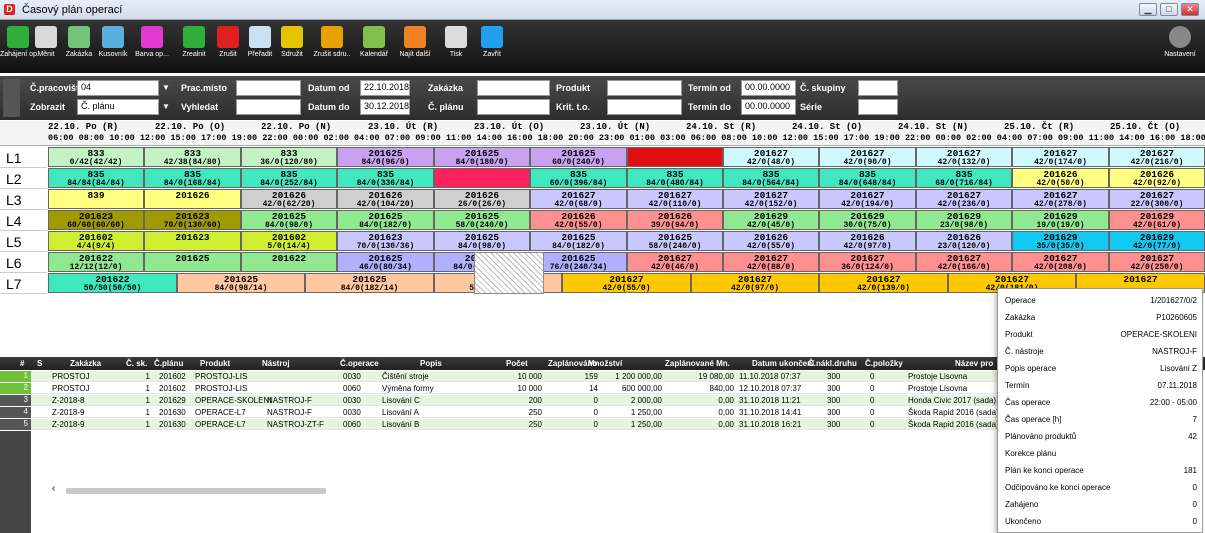 This screenshot has height=533, width=1205. Describe the element at coordinates (192, 178) in the screenshot. I see `operation-block: 835 84/0(168/84)` at that location.